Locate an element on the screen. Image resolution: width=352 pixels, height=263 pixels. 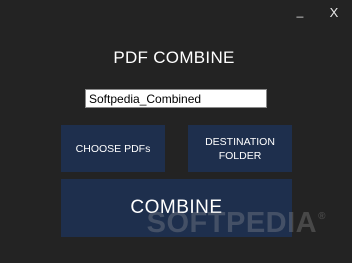
combine-button: COMBINE is located at coordinates (176, 208).